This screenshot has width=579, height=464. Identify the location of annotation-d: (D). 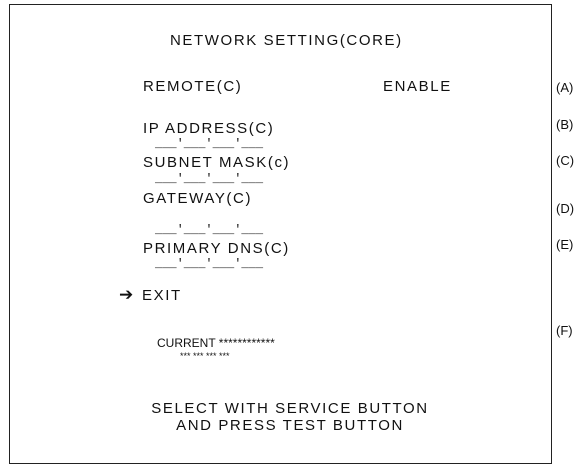
(565, 208).